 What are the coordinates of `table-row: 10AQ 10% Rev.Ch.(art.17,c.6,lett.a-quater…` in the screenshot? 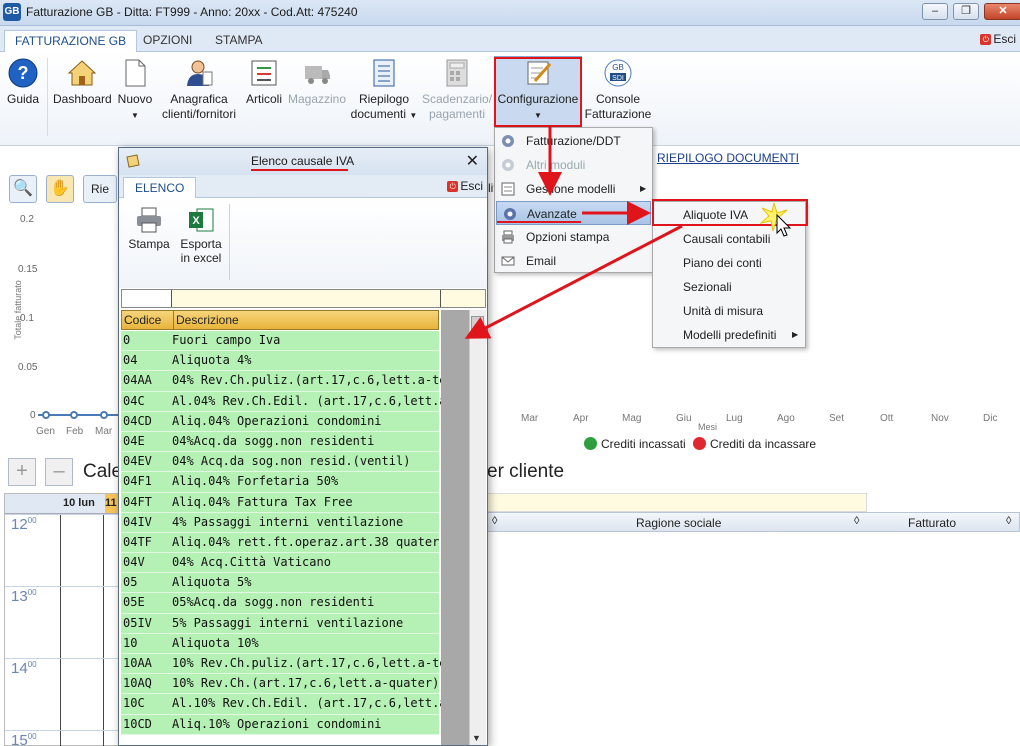 It's located at (280, 684).